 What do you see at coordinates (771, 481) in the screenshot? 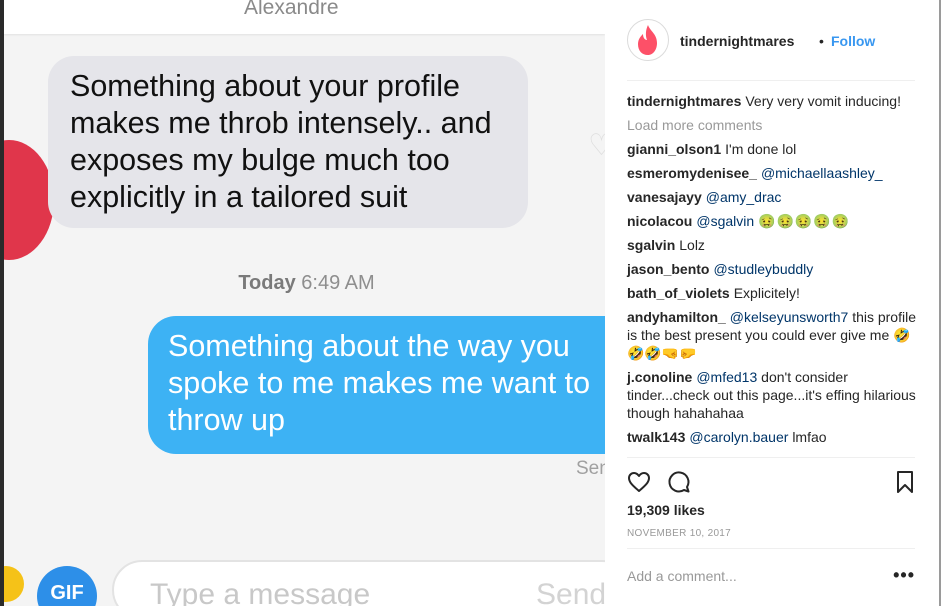
I see `post-actions` at bounding box center [771, 481].